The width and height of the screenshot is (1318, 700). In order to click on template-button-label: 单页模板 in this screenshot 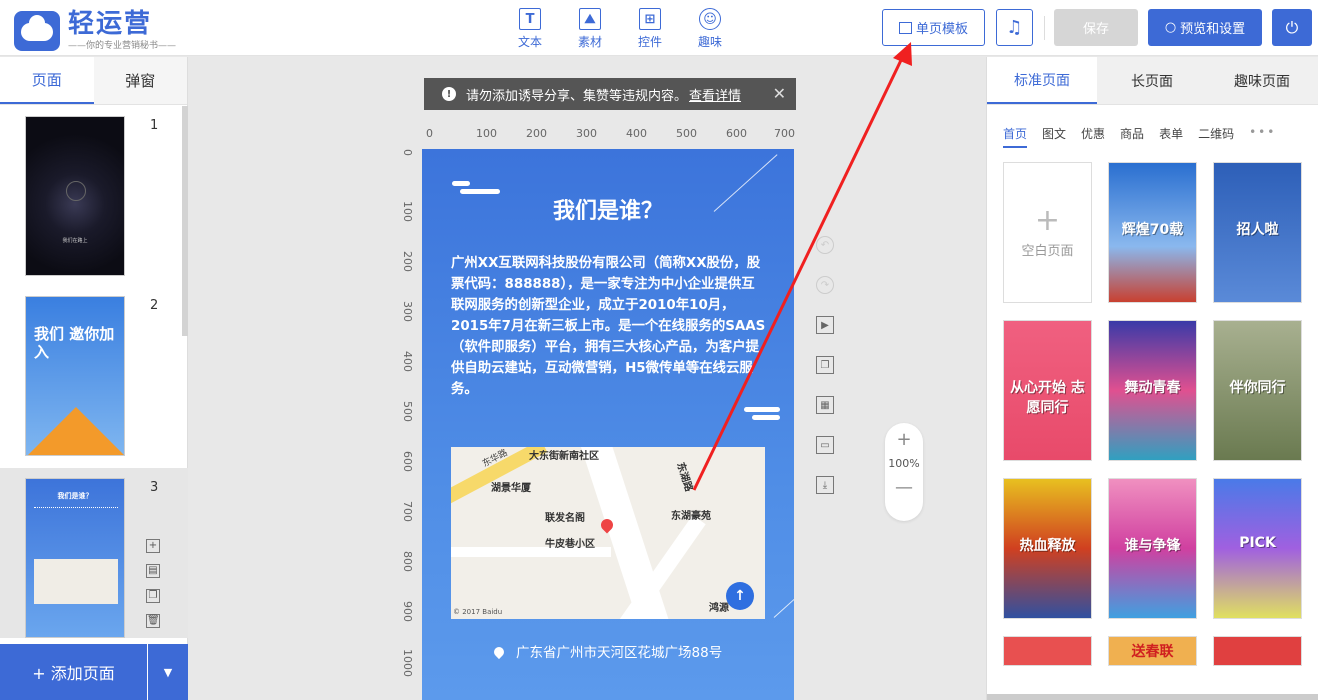, I will do `click(941, 29)`.